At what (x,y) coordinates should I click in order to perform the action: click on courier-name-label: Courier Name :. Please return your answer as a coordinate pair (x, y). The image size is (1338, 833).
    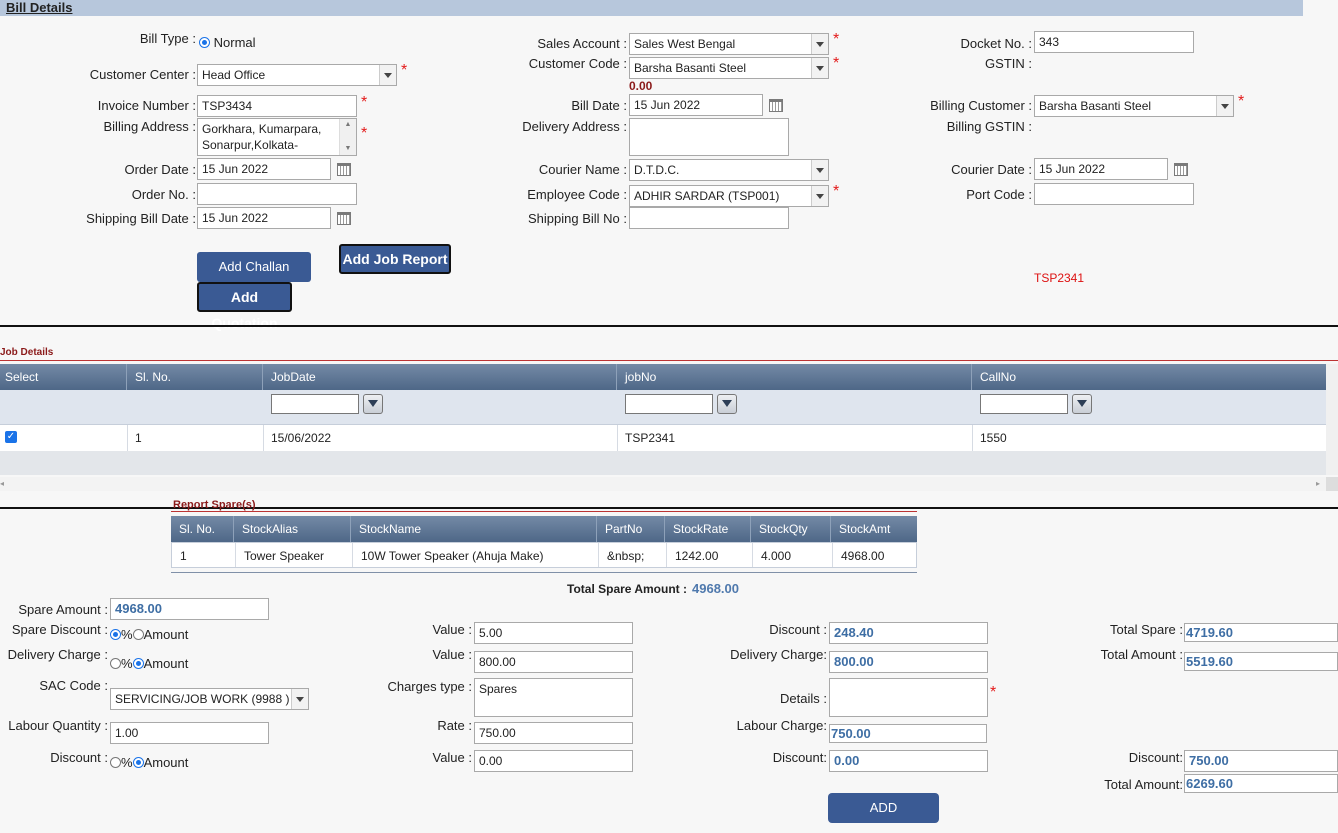
    Looking at the image, I should click on (582, 169).